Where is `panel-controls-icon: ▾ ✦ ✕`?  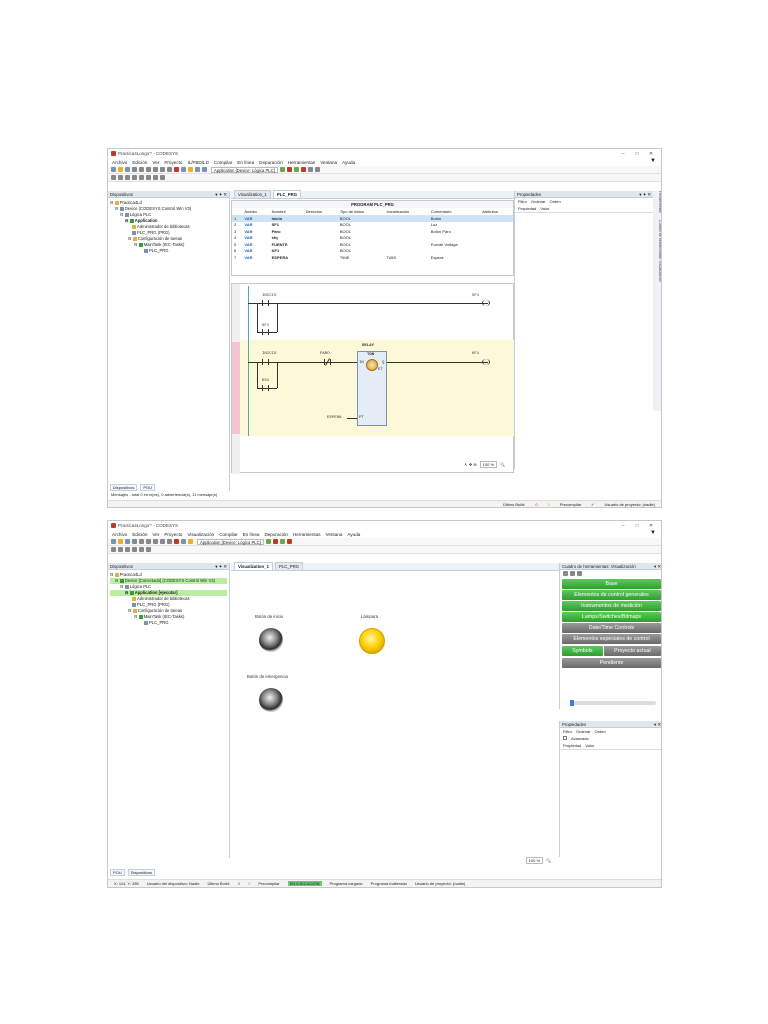 panel-controls-icon: ▾ ✦ ✕ is located at coordinates (645, 194).